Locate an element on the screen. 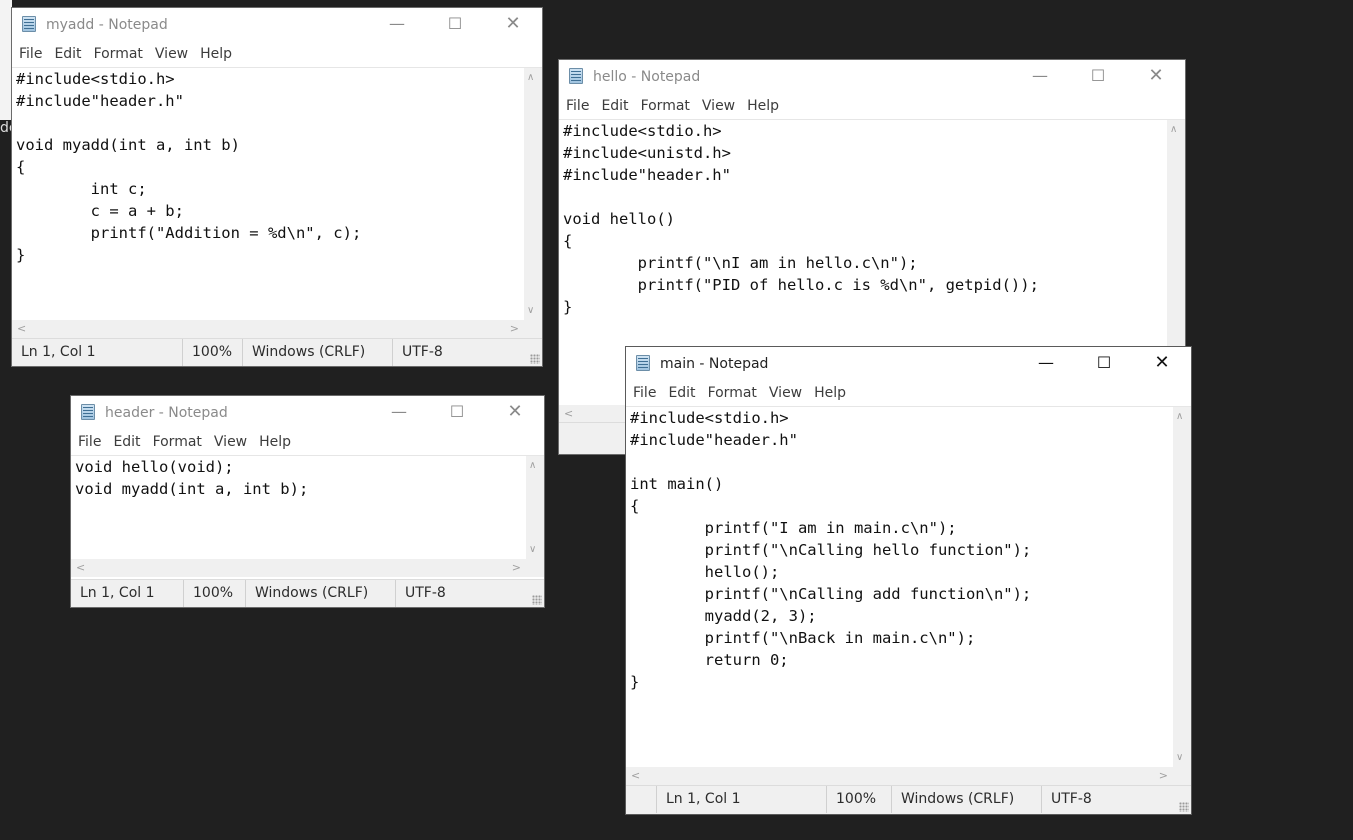 This screenshot has height=840, width=1353. code-line: { is located at coordinates (21, 167).